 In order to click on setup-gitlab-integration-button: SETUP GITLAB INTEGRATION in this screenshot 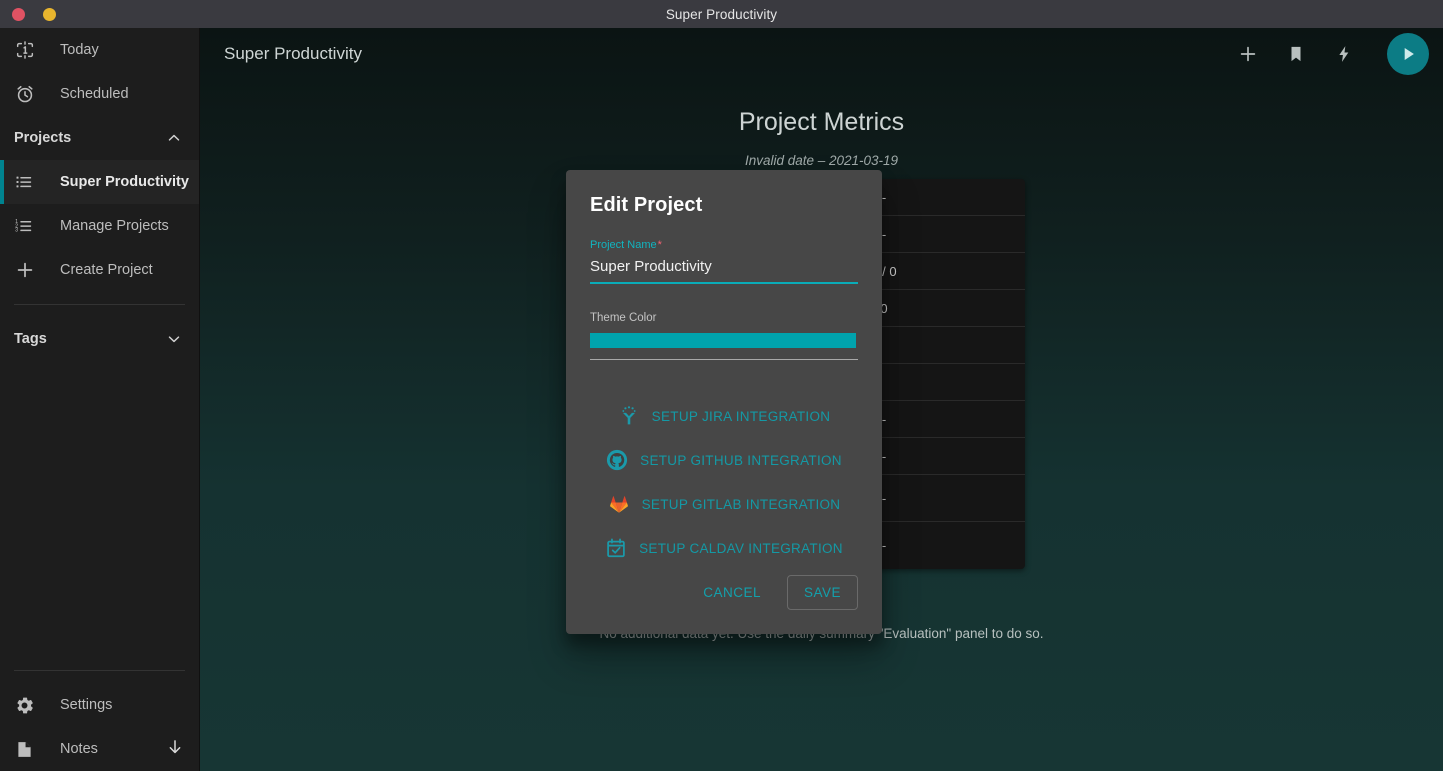, I will do `click(724, 504)`.